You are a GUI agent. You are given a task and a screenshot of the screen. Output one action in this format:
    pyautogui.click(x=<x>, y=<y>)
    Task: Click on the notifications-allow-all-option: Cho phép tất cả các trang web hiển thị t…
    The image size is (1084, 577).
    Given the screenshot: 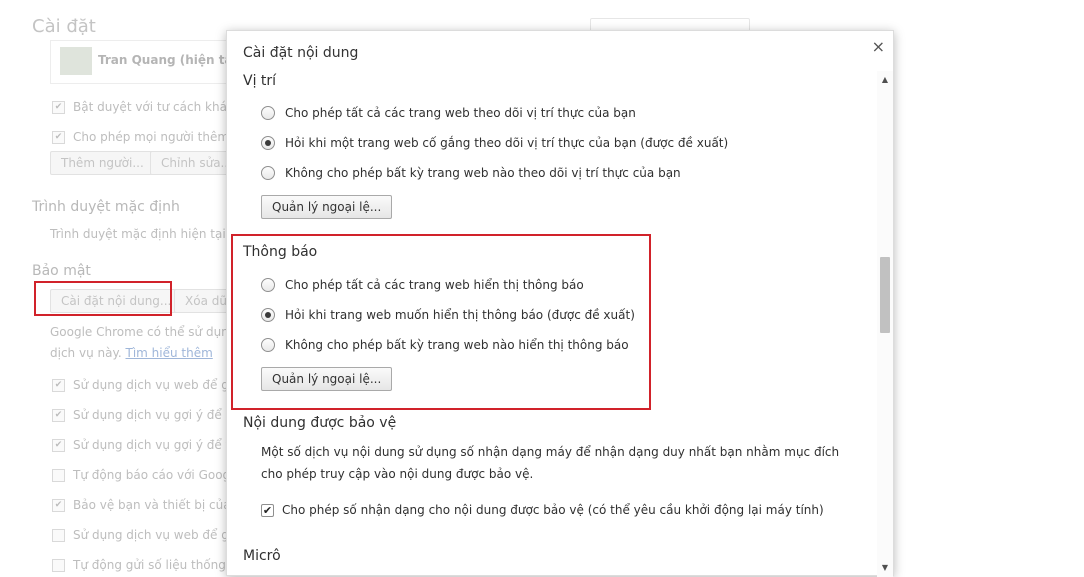 What is the action you would take?
    pyautogui.click(x=422, y=285)
    